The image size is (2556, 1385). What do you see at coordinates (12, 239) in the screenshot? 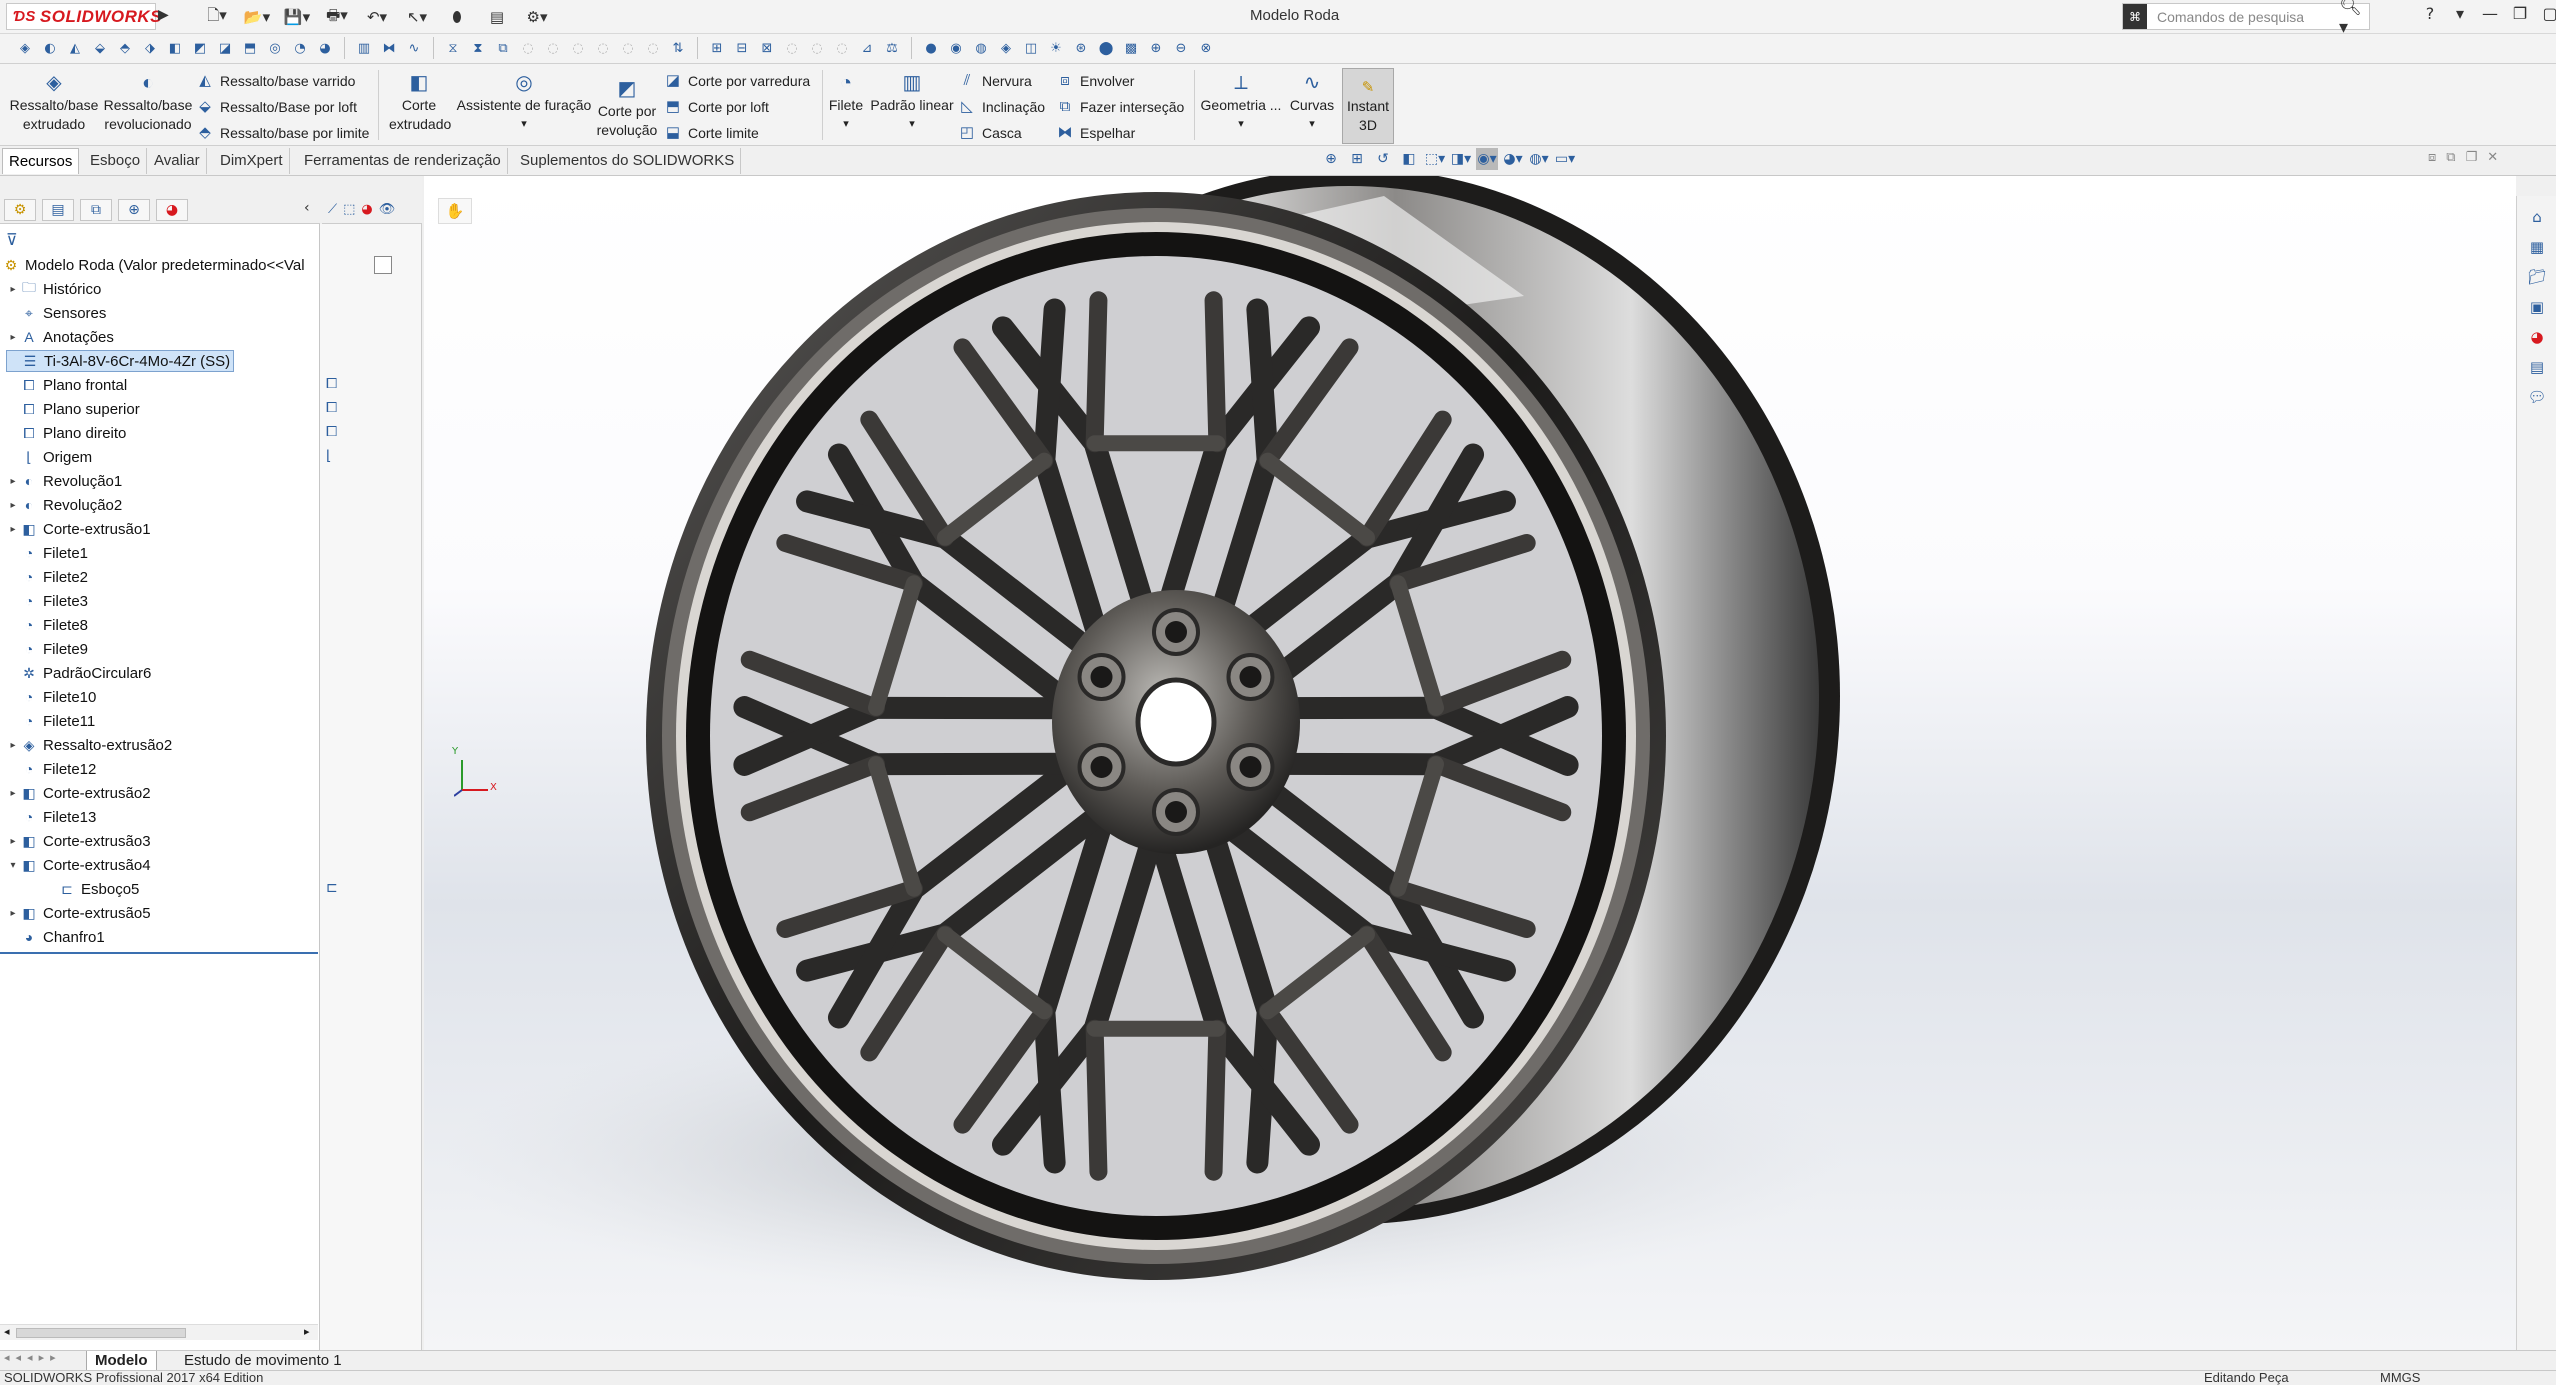
I see `filter-icon: ⊽` at bounding box center [12, 239].